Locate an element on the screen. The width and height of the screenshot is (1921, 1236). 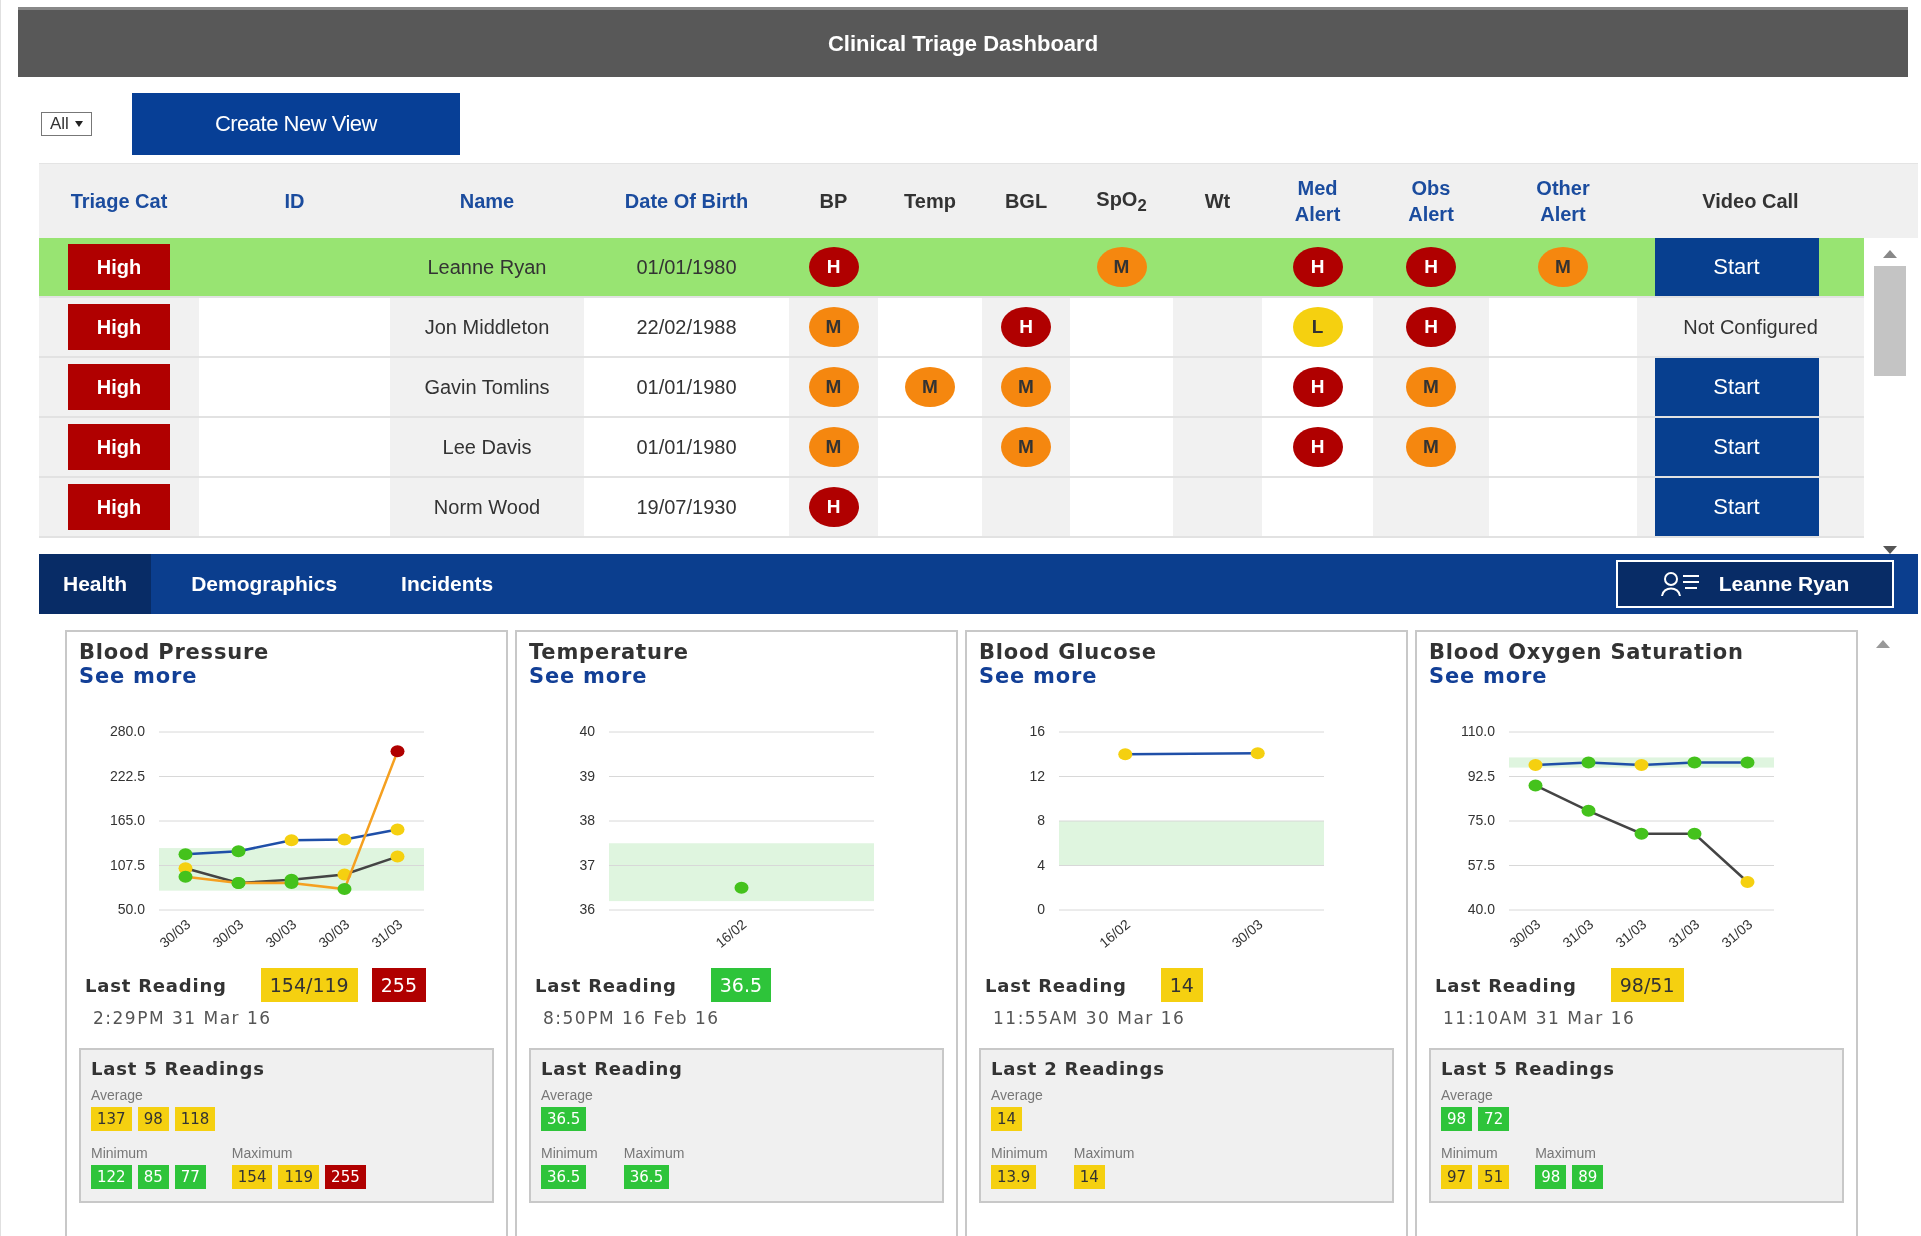
y-tick-label: 165.0 is located at coordinates (127, 820).